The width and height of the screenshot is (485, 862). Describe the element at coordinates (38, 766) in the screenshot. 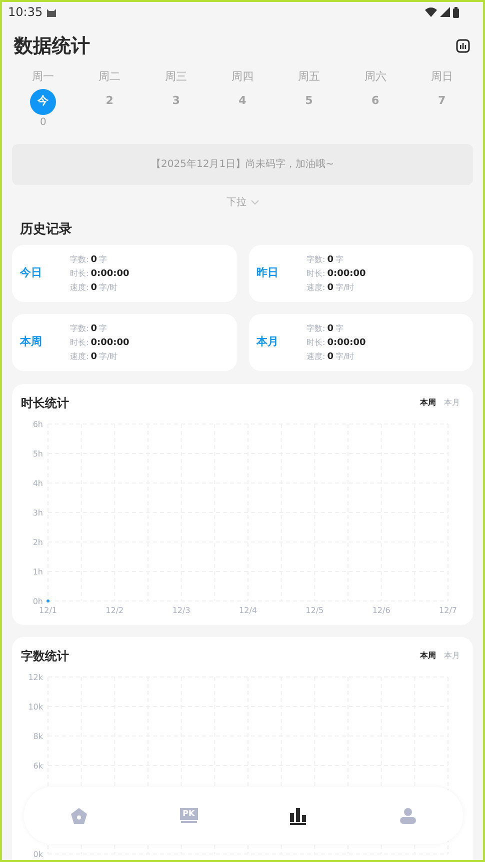

I see `y-axis-label: 6k` at that location.